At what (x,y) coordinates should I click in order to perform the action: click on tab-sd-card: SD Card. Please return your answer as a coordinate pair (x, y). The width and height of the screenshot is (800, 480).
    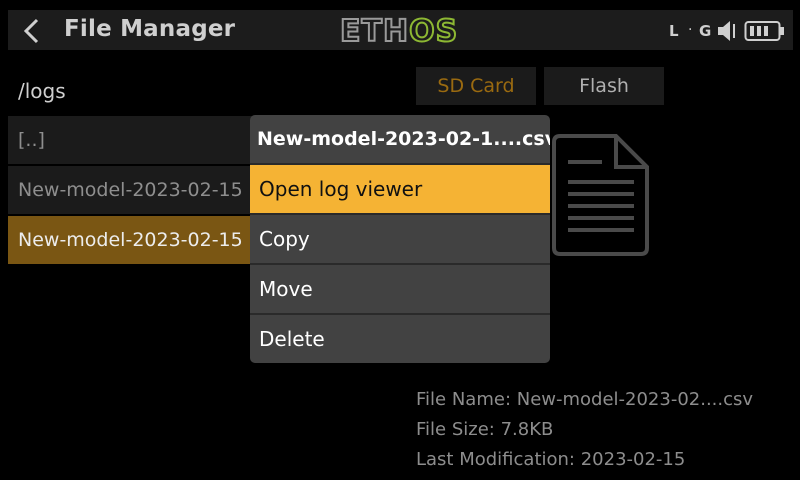
    Looking at the image, I should click on (476, 86).